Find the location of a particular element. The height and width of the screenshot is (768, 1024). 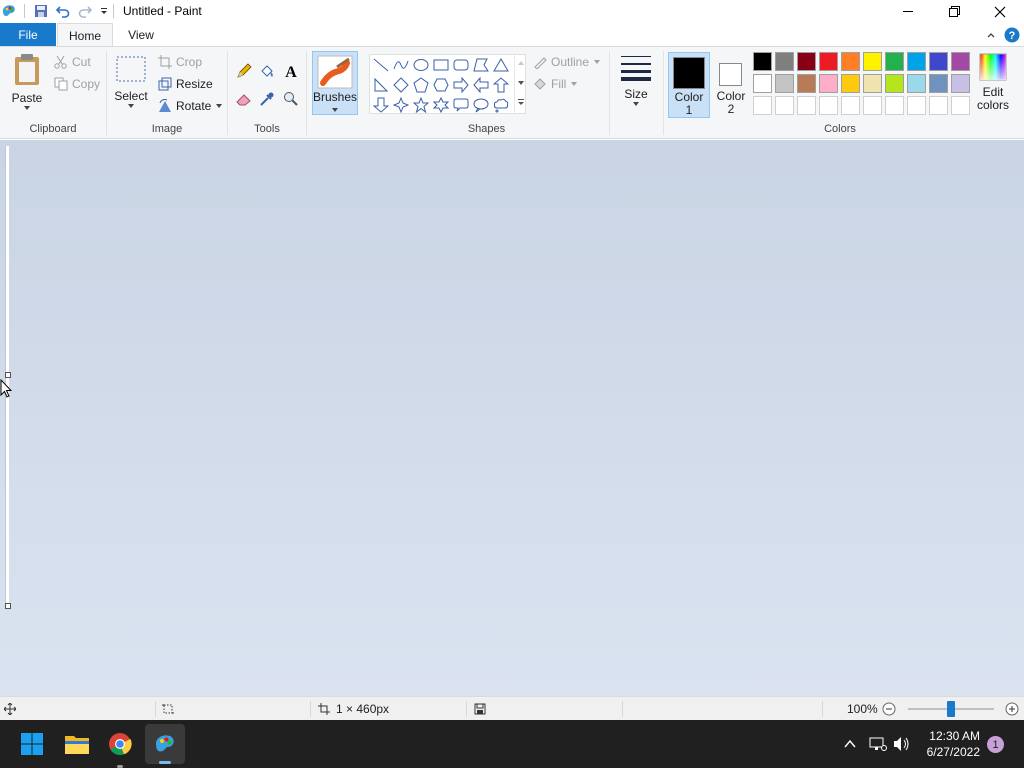

scroll-down-icon is located at coordinates (521, 83).